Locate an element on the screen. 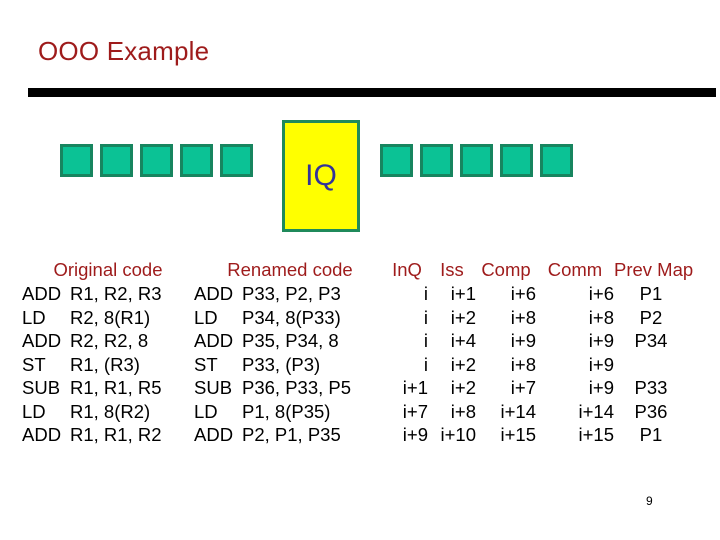 The height and width of the screenshot is (540, 720). prev-map-cell: P33 is located at coordinates (651, 387).